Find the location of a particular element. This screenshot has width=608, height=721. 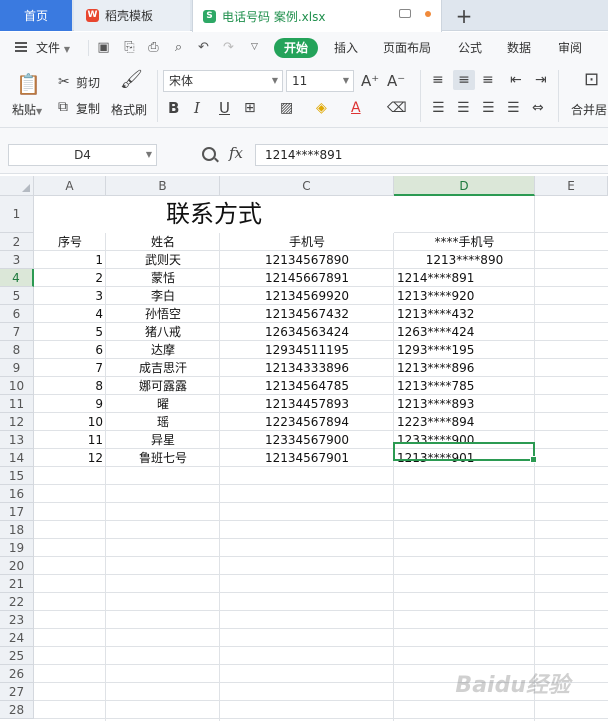

cell-name: 李白 is located at coordinates (163, 296).